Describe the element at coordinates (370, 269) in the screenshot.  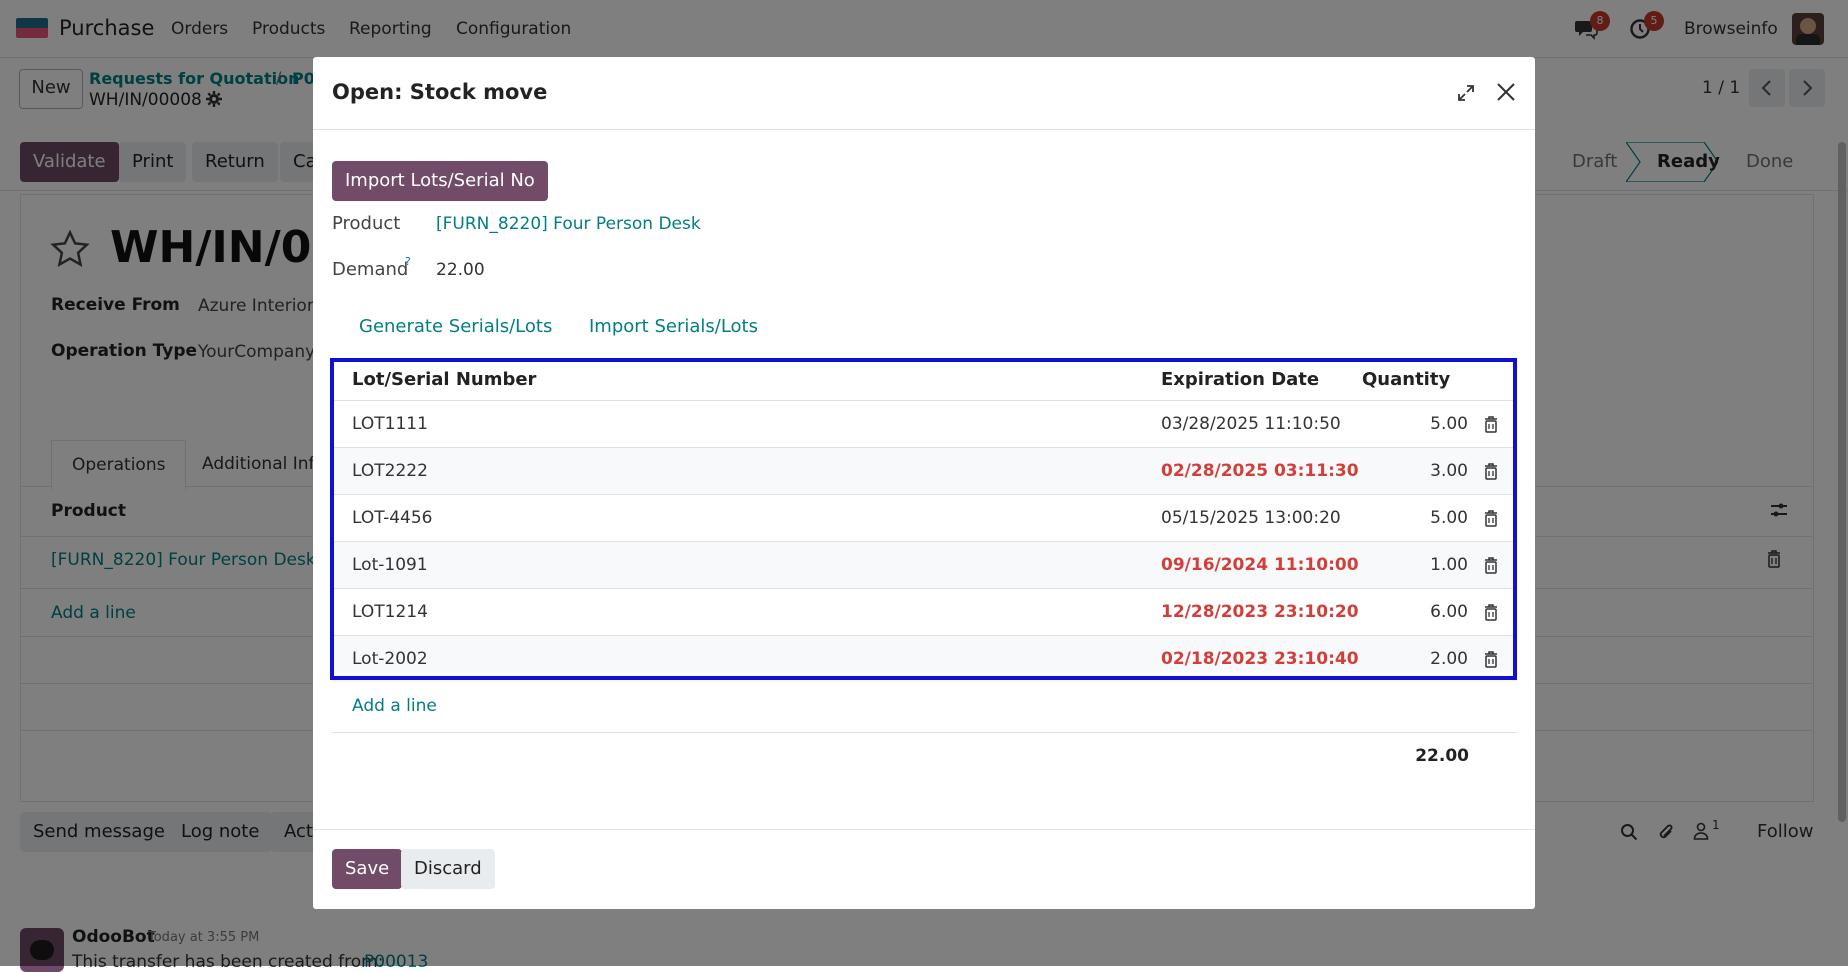
I see `demand-label: Demand` at that location.